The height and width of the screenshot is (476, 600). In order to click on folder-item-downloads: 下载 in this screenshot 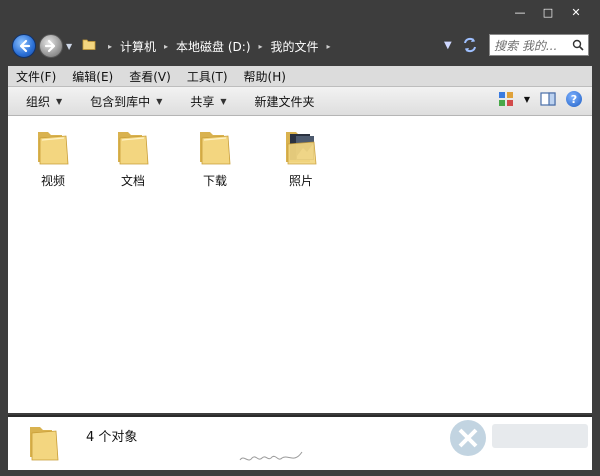, I will do `click(215, 157)`.